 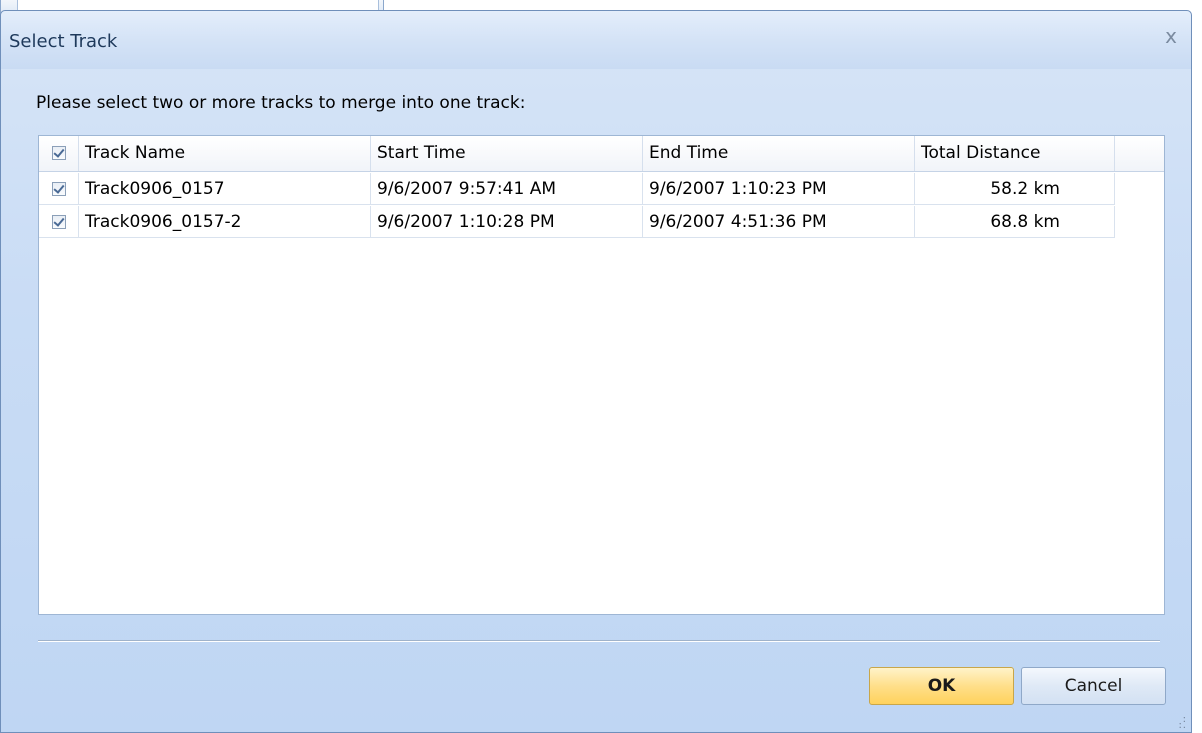 What do you see at coordinates (1093, 686) in the screenshot?
I see `cancel-button: Cancel` at bounding box center [1093, 686].